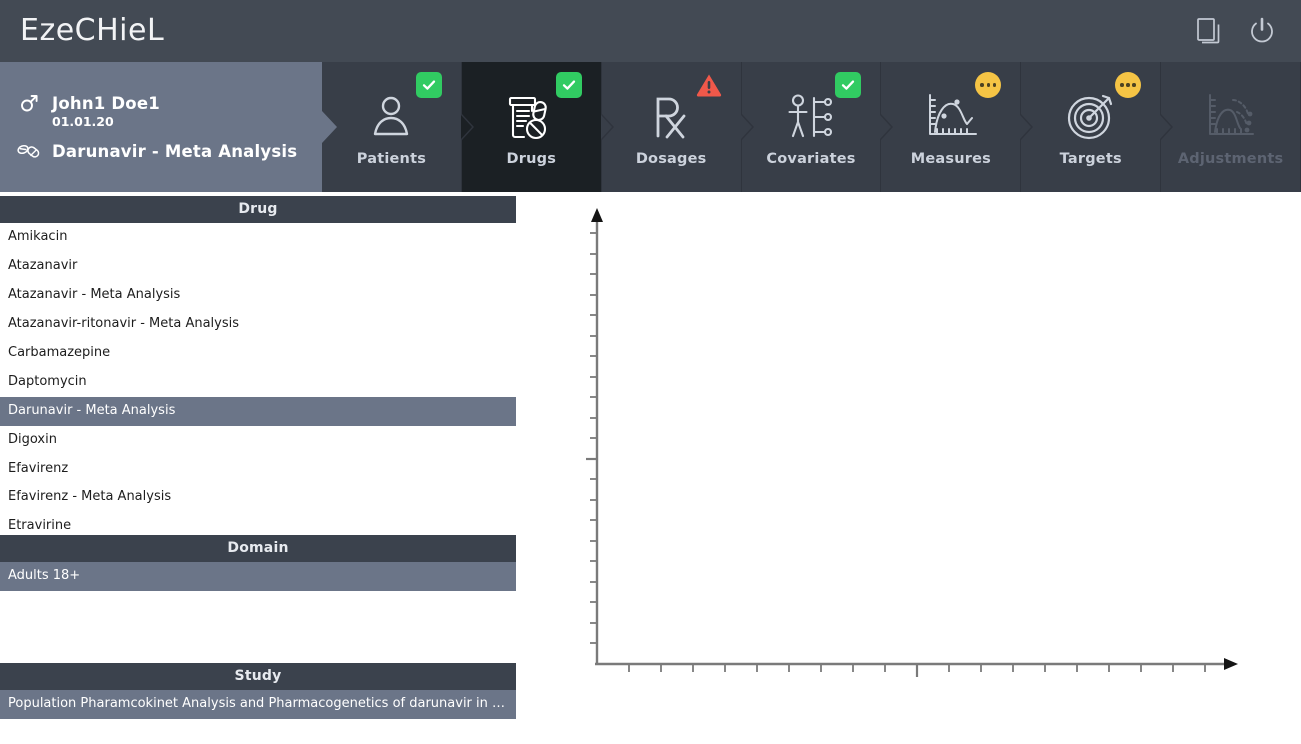  I want to click on list-item-selected: Adults 18+, so click(258, 576).